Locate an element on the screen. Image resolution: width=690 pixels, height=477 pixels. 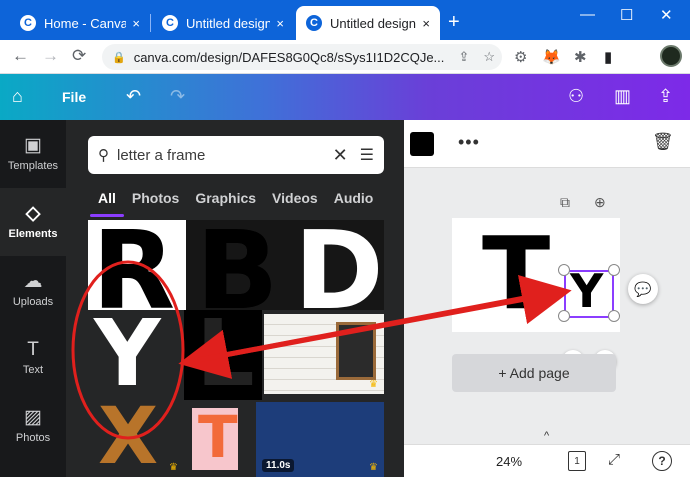
photos-icon: ▨ is located at coordinates (33, 417).